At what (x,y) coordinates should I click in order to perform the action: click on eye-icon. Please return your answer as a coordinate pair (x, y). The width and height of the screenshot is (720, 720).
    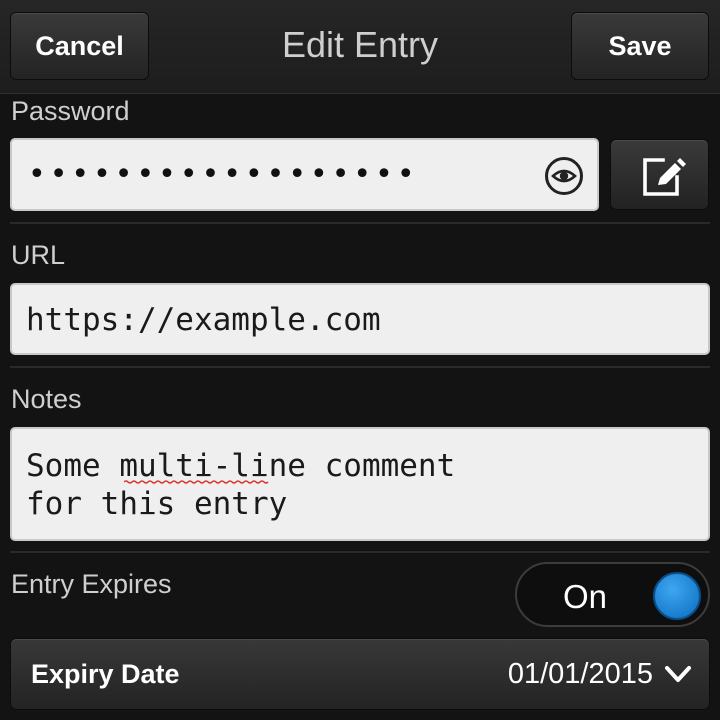
    Looking at the image, I should click on (564, 176).